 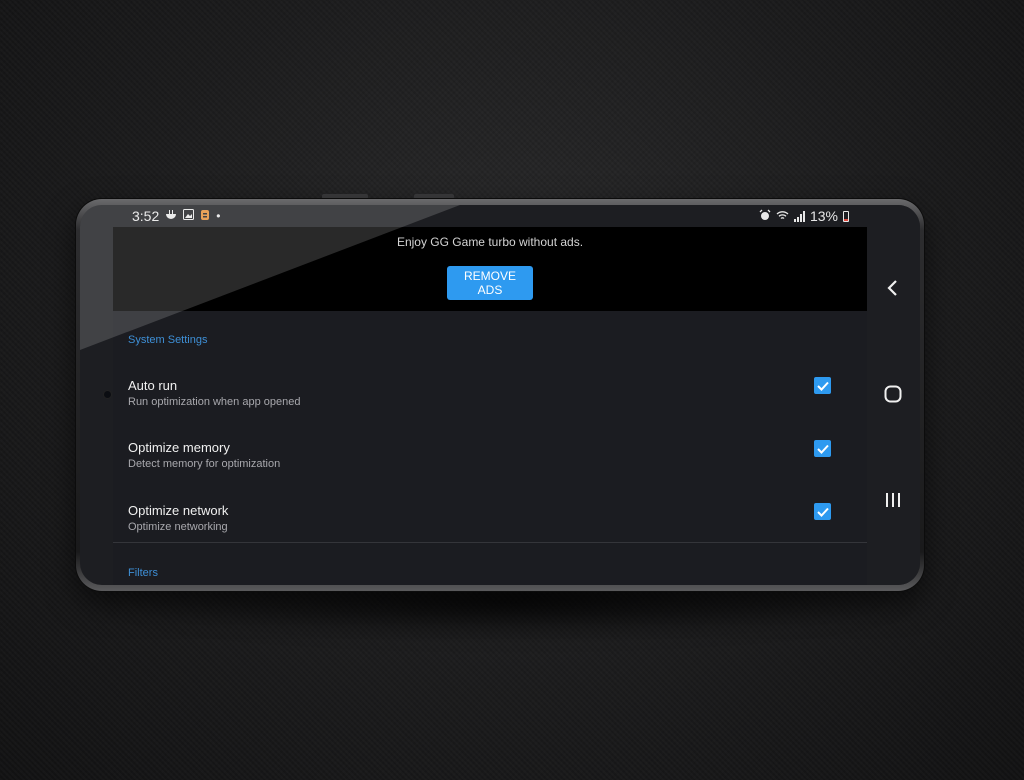 What do you see at coordinates (490, 242) in the screenshot?
I see `ad-message: Enjoy GG Game turbo without ads.` at bounding box center [490, 242].